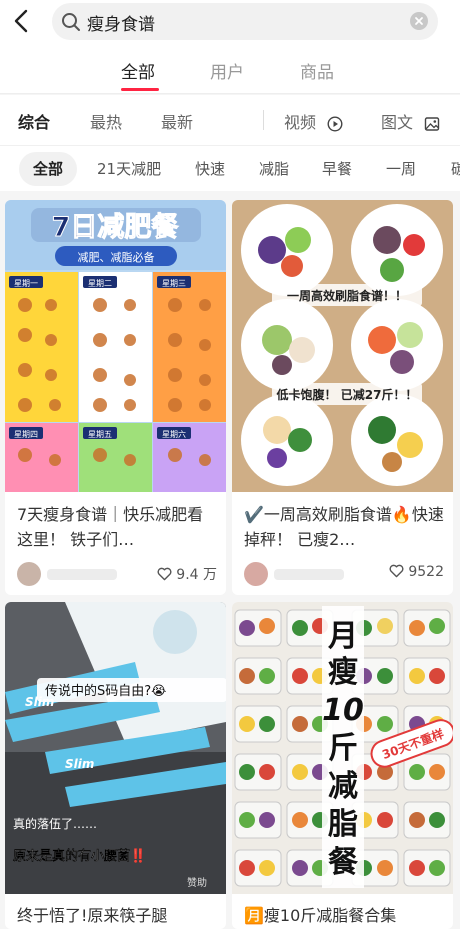 The height and width of the screenshot is (929, 460). I want to click on divider, so click(263, 120).